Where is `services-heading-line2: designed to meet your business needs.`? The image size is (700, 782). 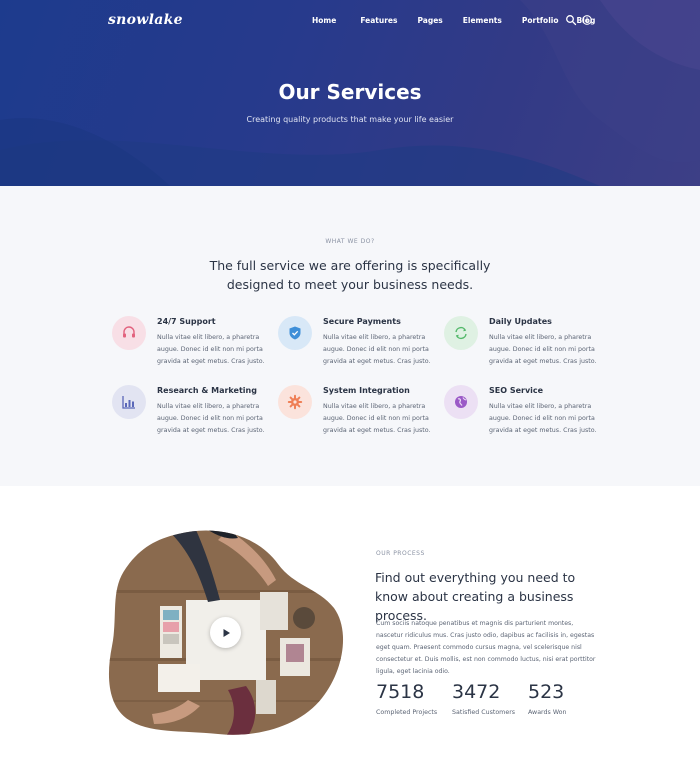
services-heading-line2: designed to meet your business needs. is located at coordinates (350, 284).